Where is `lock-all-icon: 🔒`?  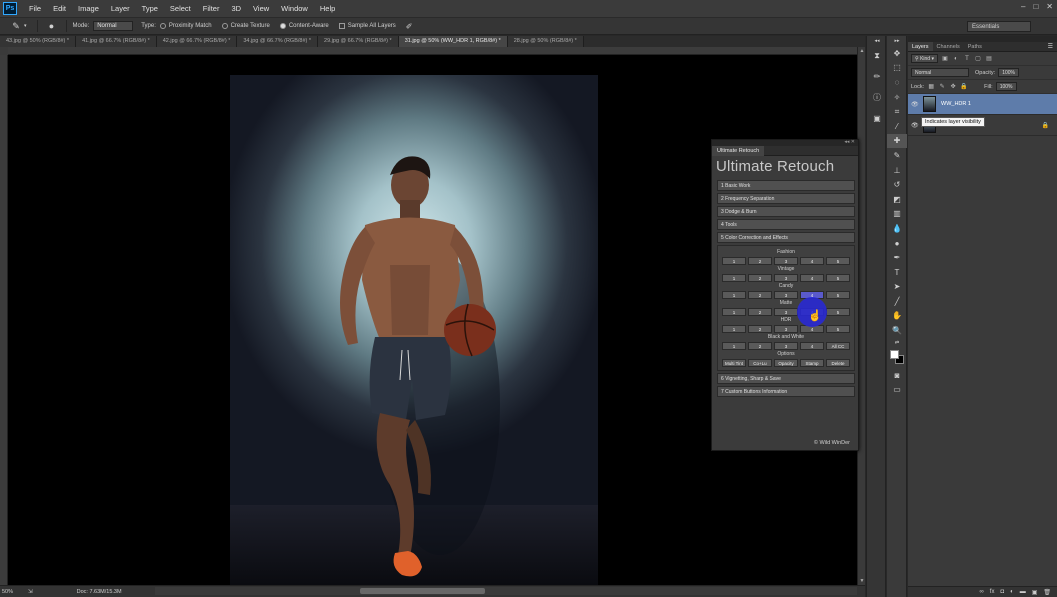 lock-all-icon: 🔒 is located at coordinates (964, 87).